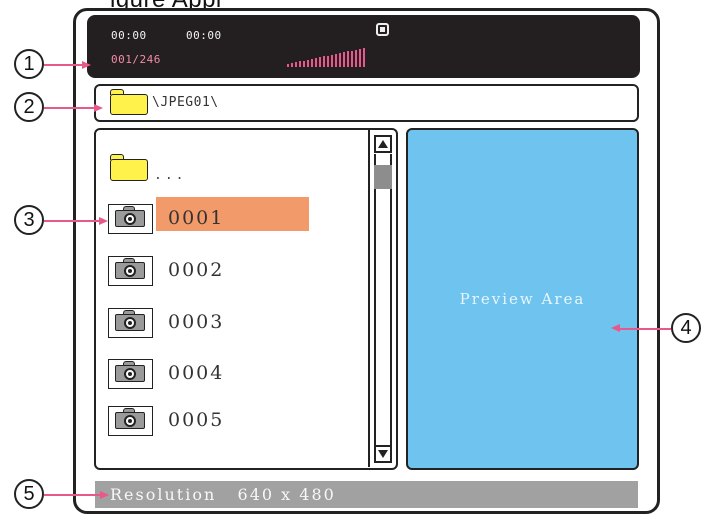  I want to click on callout-1: 1, so click(29, 64).